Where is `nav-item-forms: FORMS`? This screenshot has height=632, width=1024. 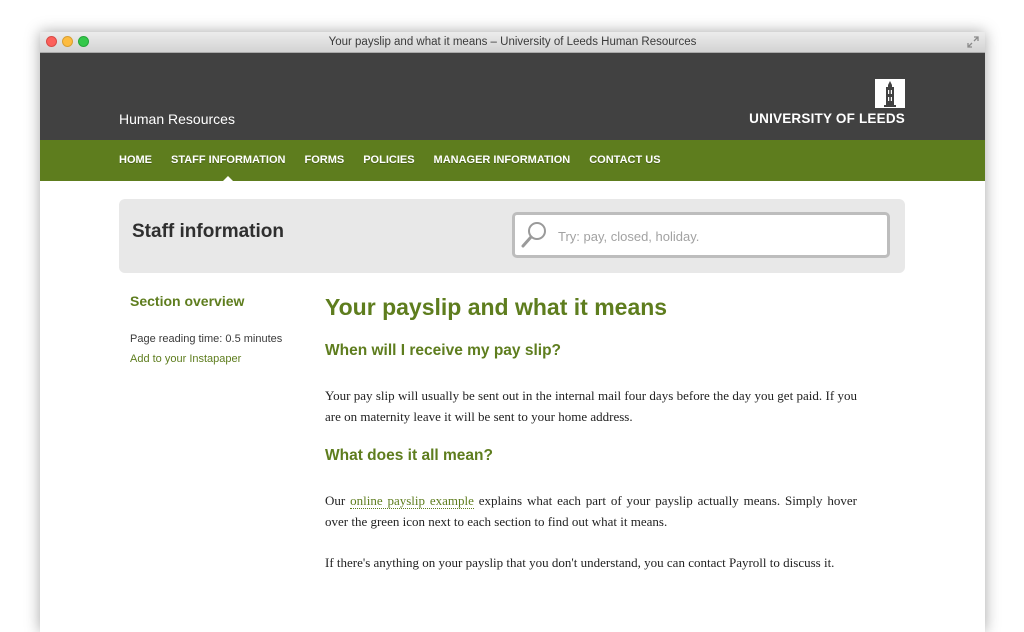
nav-item-forms: FORMS is located at coordinates (324, 160).